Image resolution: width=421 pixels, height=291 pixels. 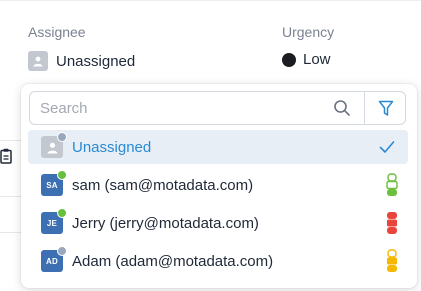 I want to click on avatar: JE, so click(x=54, y=221).